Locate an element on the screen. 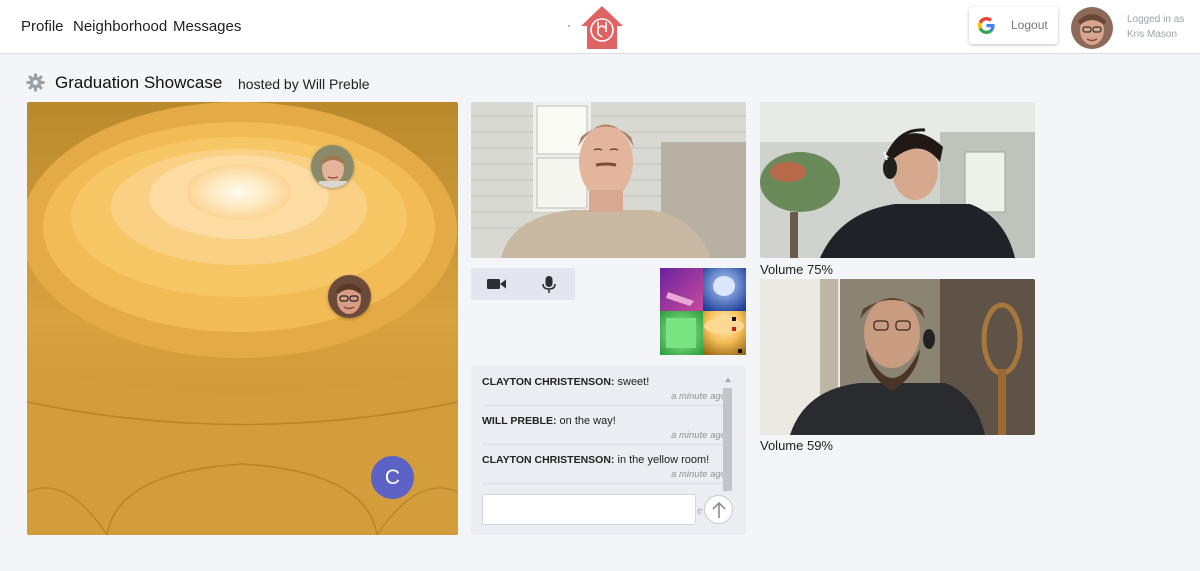 The width and height of the screenshot is (1200, 571). chat-scroll-thumb is located at coordinates (727, 439).